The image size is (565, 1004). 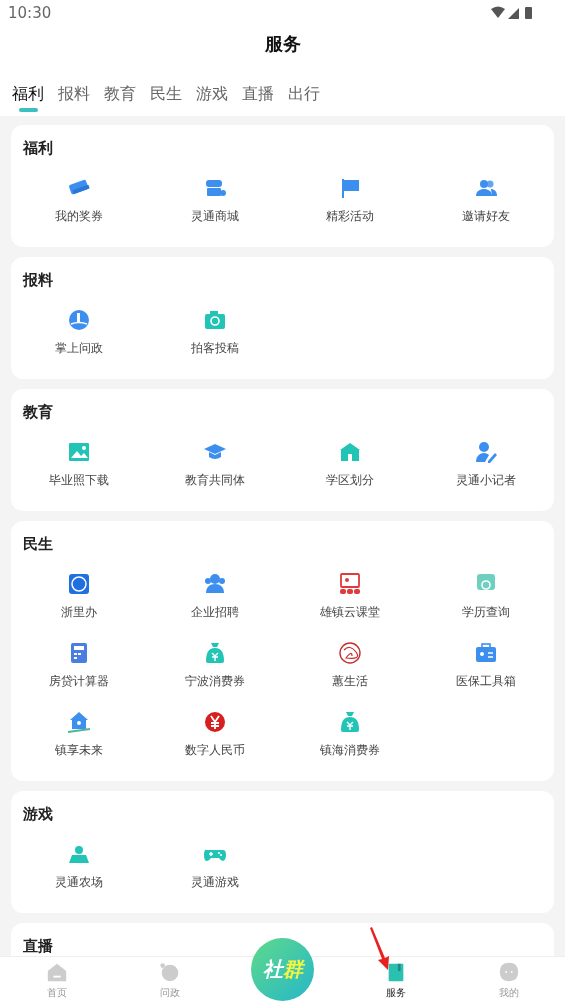 I want to click on status-icons, so click(x=513, y=13).